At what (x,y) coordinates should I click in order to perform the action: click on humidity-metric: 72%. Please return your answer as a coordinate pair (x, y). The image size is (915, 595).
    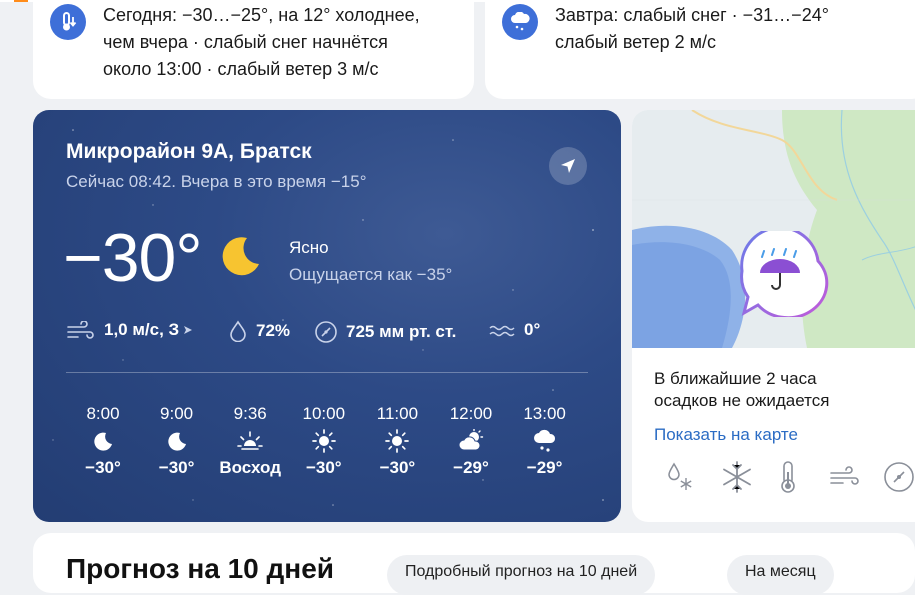
    Looking at the image, I should click on (259, 331).